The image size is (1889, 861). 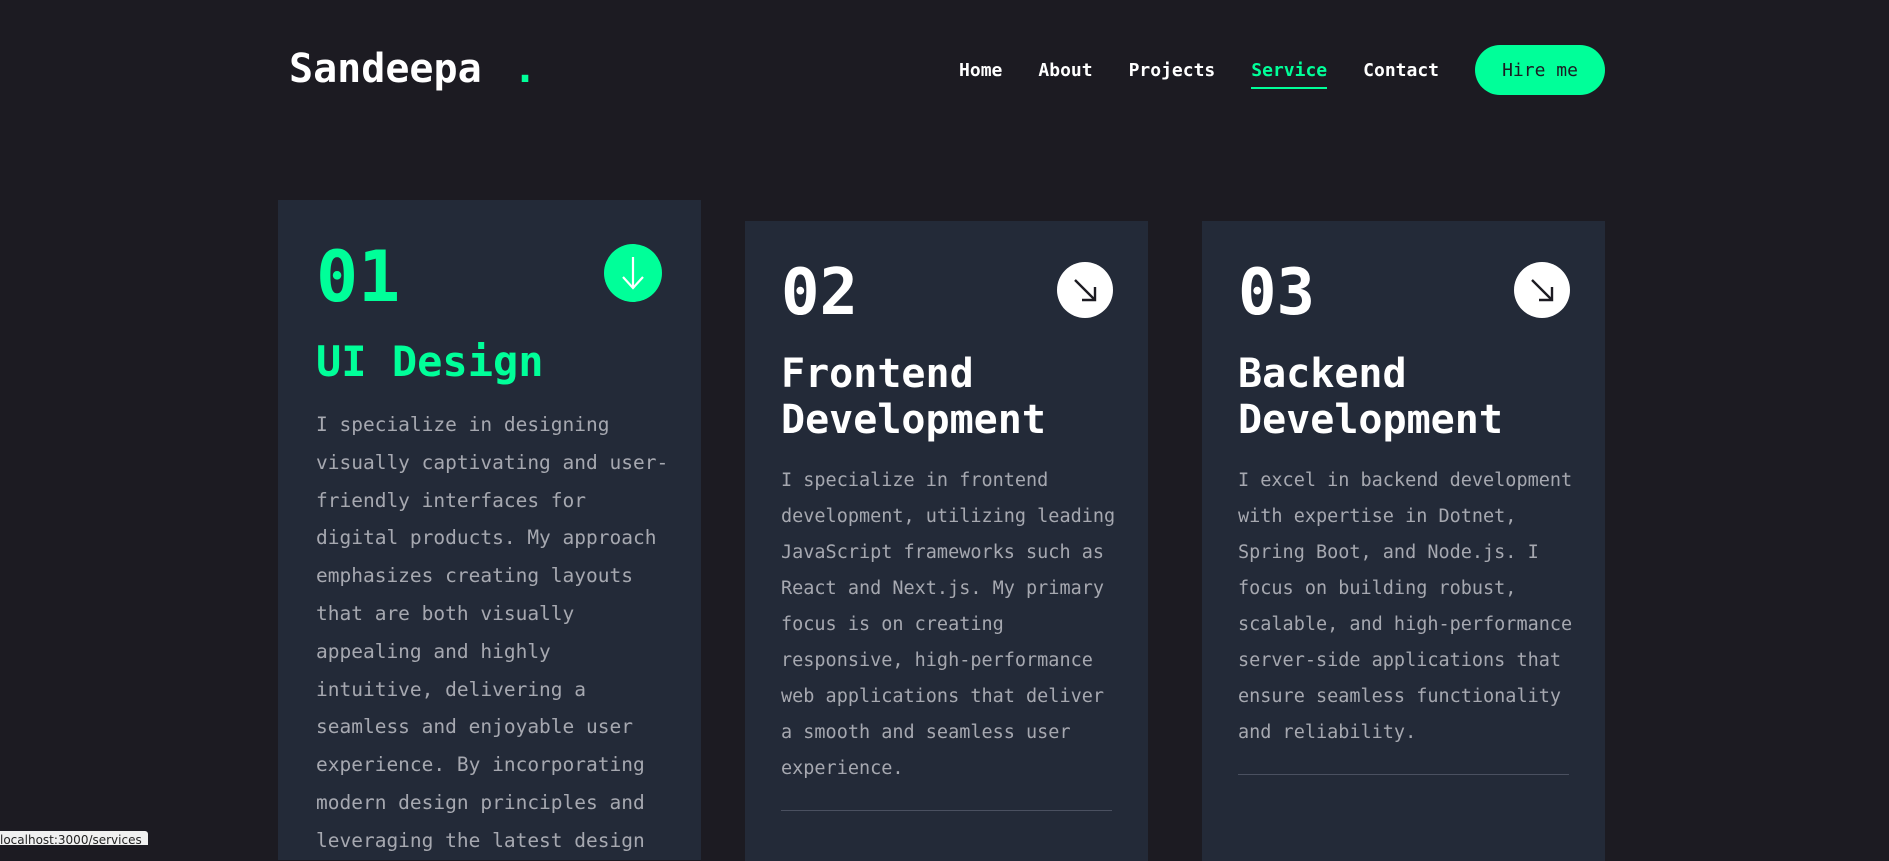 What do you see at coordinates (1289, 74) in the screenshot?
I see `nav-service: Service` at bounding box center [1289, 74].